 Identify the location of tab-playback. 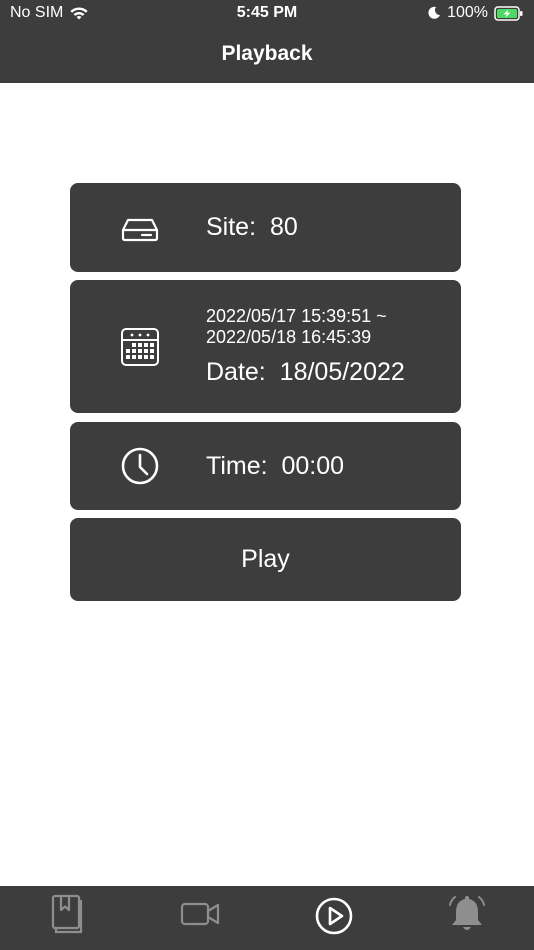
(334, 914).